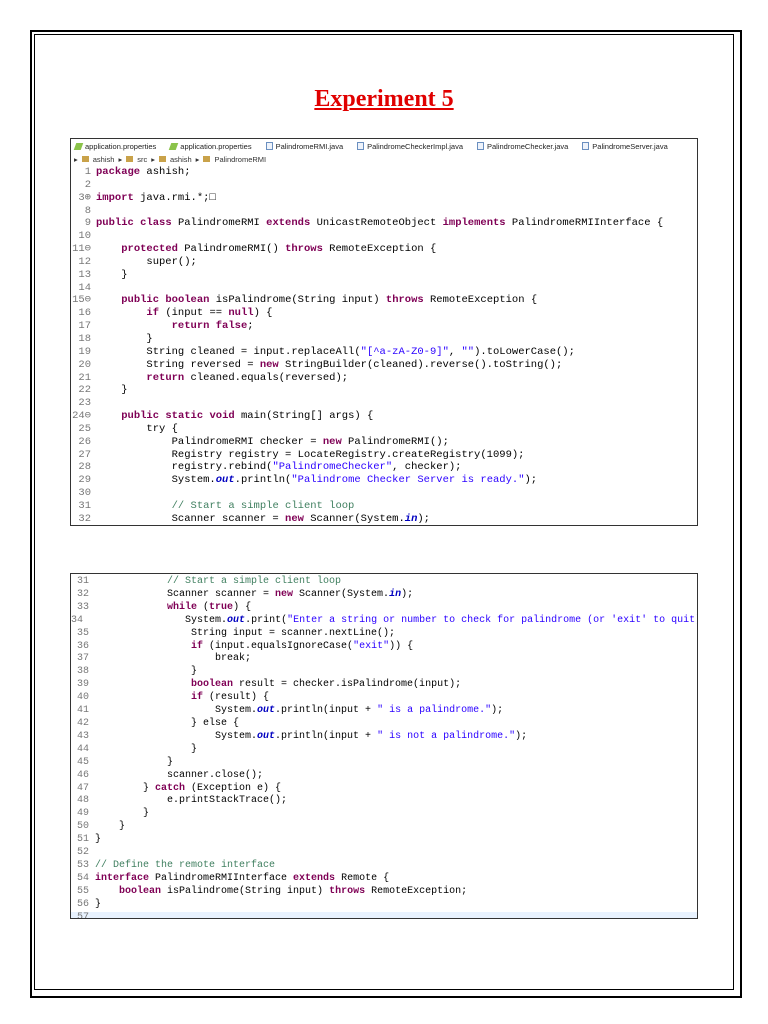  What do you see at coordinates (384, 198) in the screenshot?
I see `code-line: 3⊕ import java.rmi.*;□` at bounding box center [384, 198].